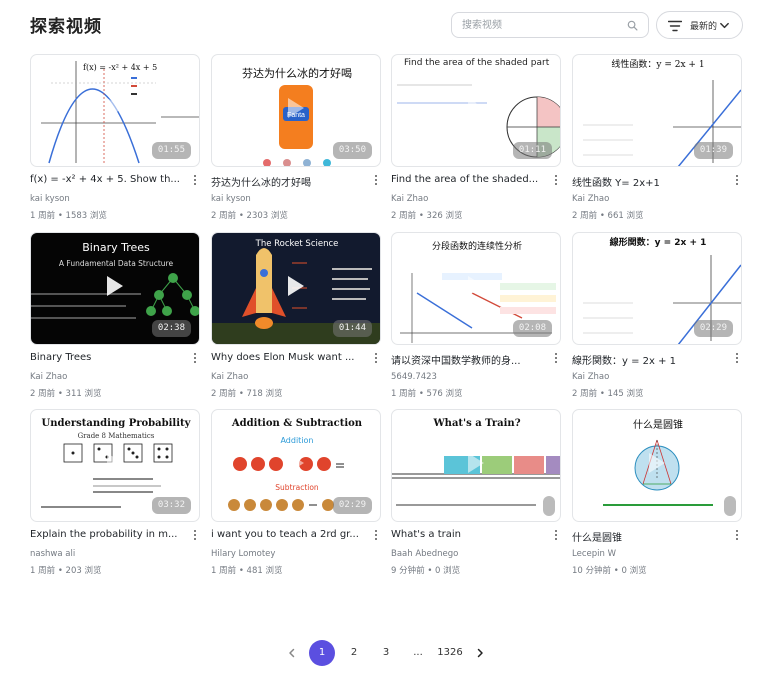  I want to click on search-icon, so click(632, 25).